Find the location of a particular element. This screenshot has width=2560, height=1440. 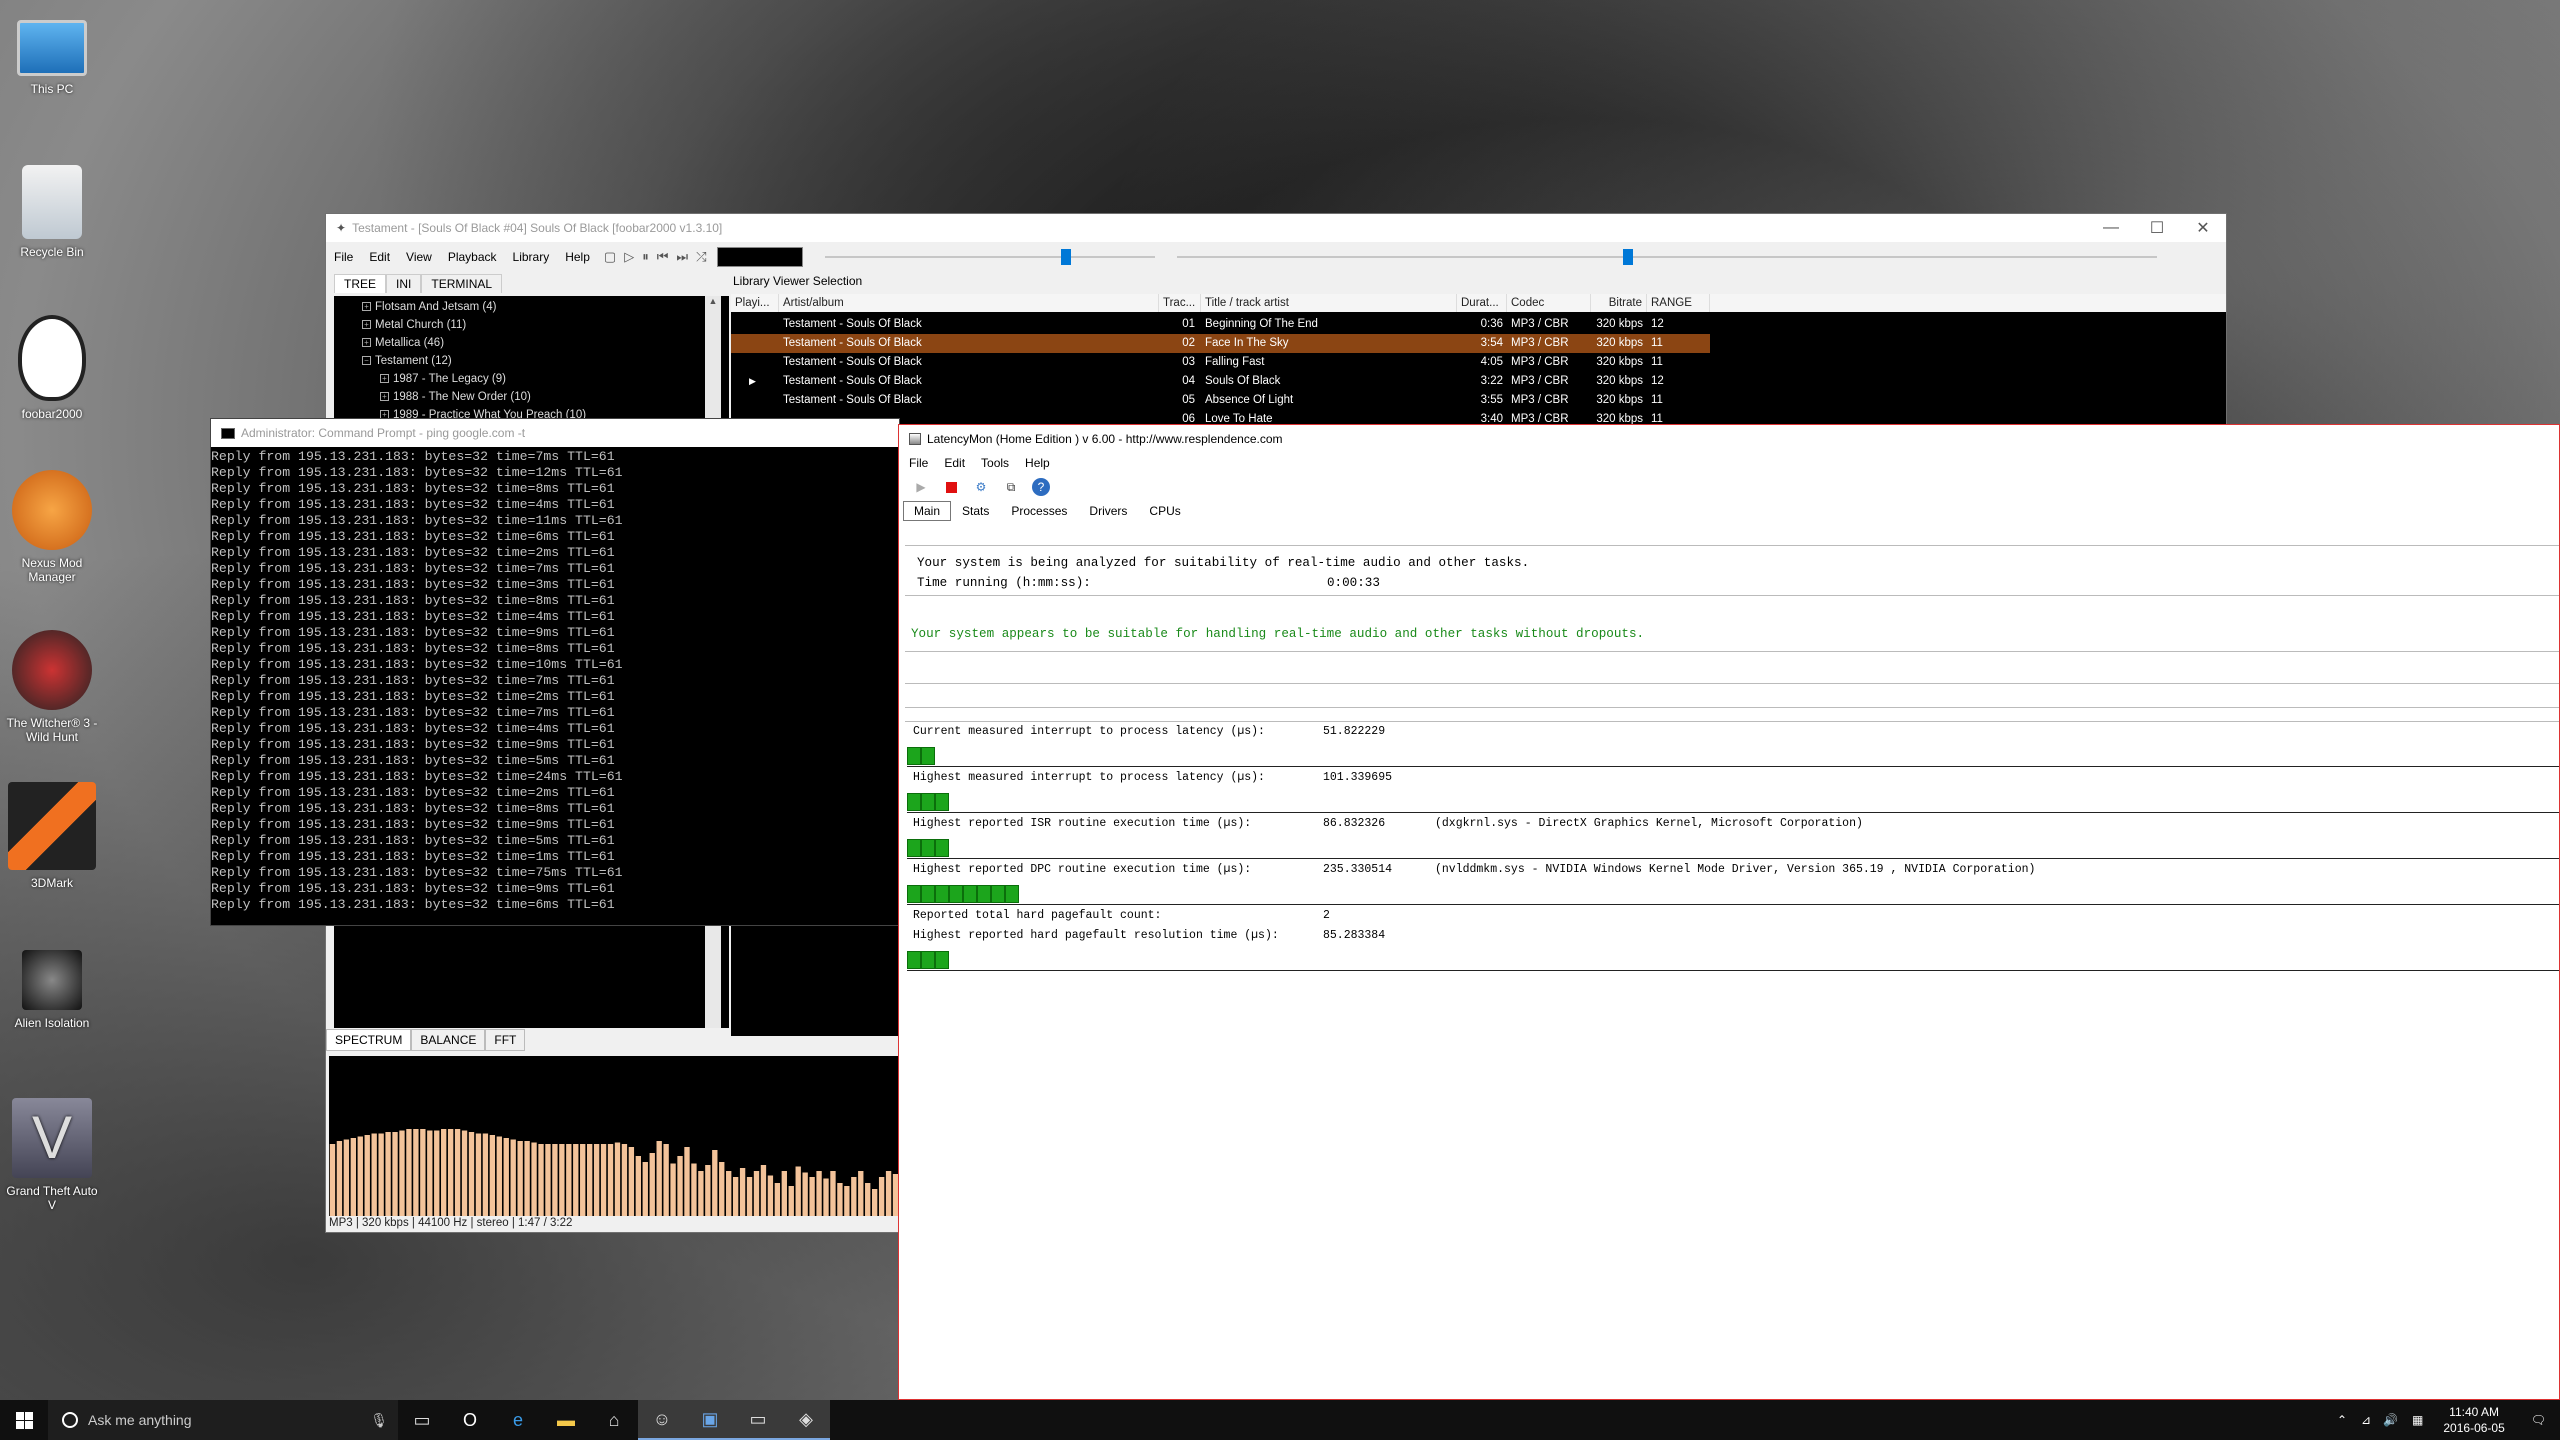

tab-balance: BALANCE is located at coordinates (448, 1040).